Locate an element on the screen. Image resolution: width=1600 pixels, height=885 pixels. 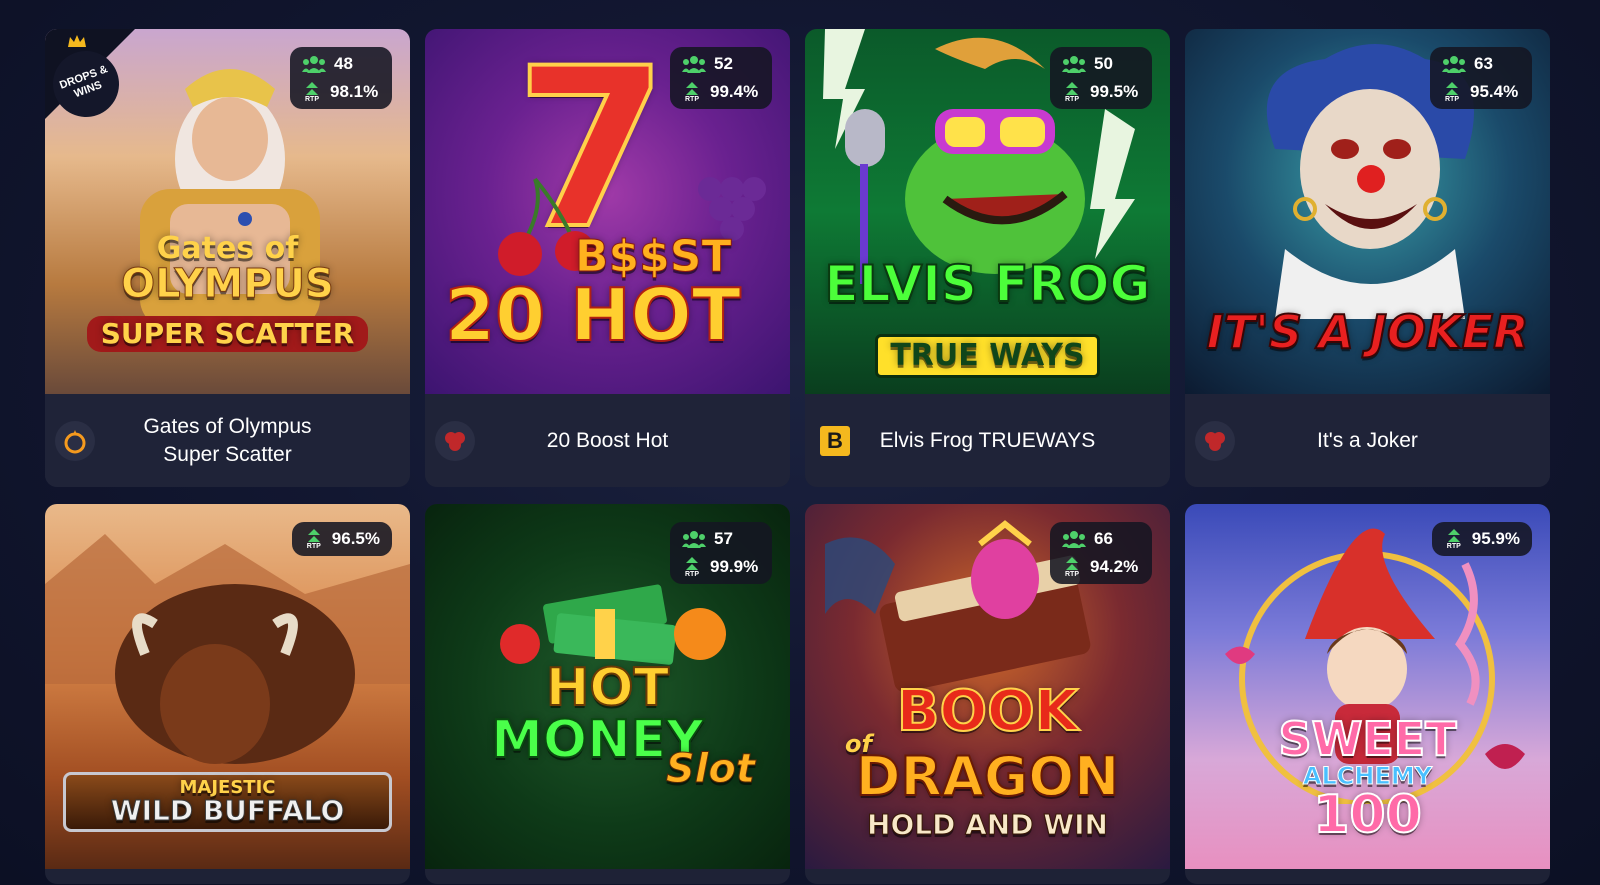
game-title: 20 Boost Hot is located at coordinates (607, 441).